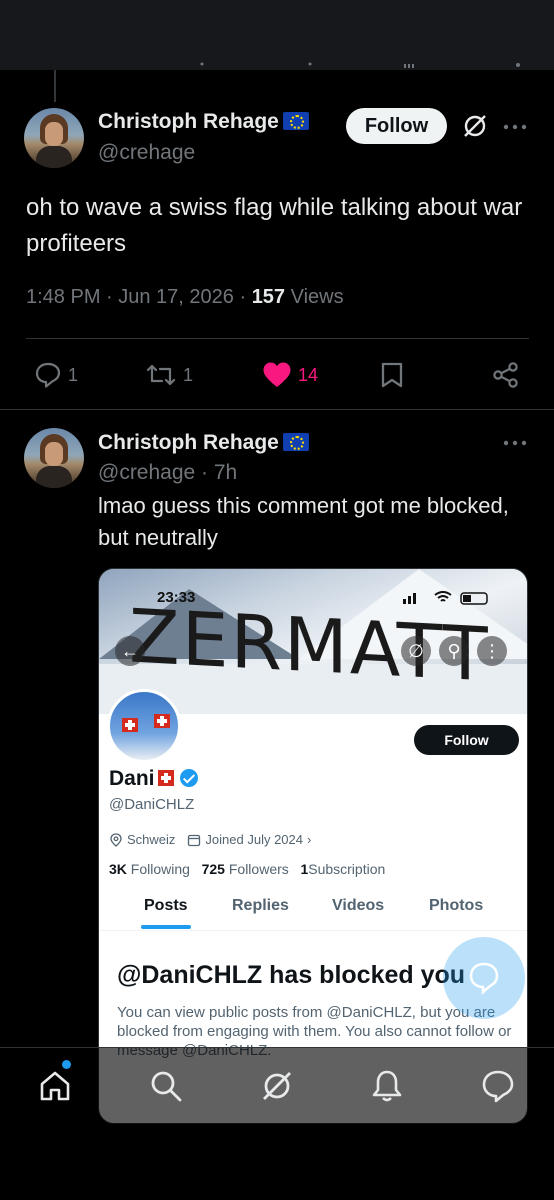 This screenshot has width=554, height=1200. What do you see at coordinates (203, 122) in the screenshot?
I see `author-name: Christoph Rehage` at bounding box center [203, 122].